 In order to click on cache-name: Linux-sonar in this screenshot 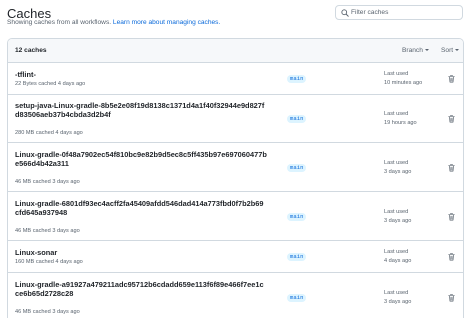, I will do `click(141, 252)`.